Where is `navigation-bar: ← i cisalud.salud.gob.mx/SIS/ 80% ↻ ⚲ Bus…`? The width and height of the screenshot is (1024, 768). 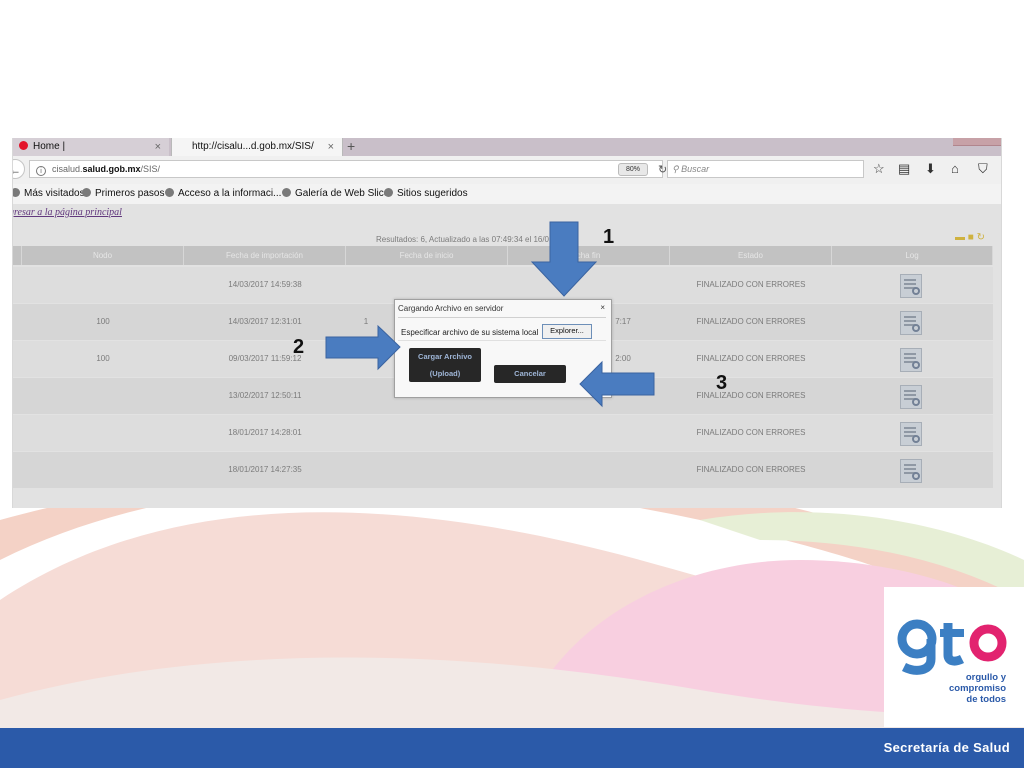
navigation-bar: ← i cisalud.salud.gob.mx/SIS/ 80% ↻ ⚲ Bus… is located at coordinates (507, 170).